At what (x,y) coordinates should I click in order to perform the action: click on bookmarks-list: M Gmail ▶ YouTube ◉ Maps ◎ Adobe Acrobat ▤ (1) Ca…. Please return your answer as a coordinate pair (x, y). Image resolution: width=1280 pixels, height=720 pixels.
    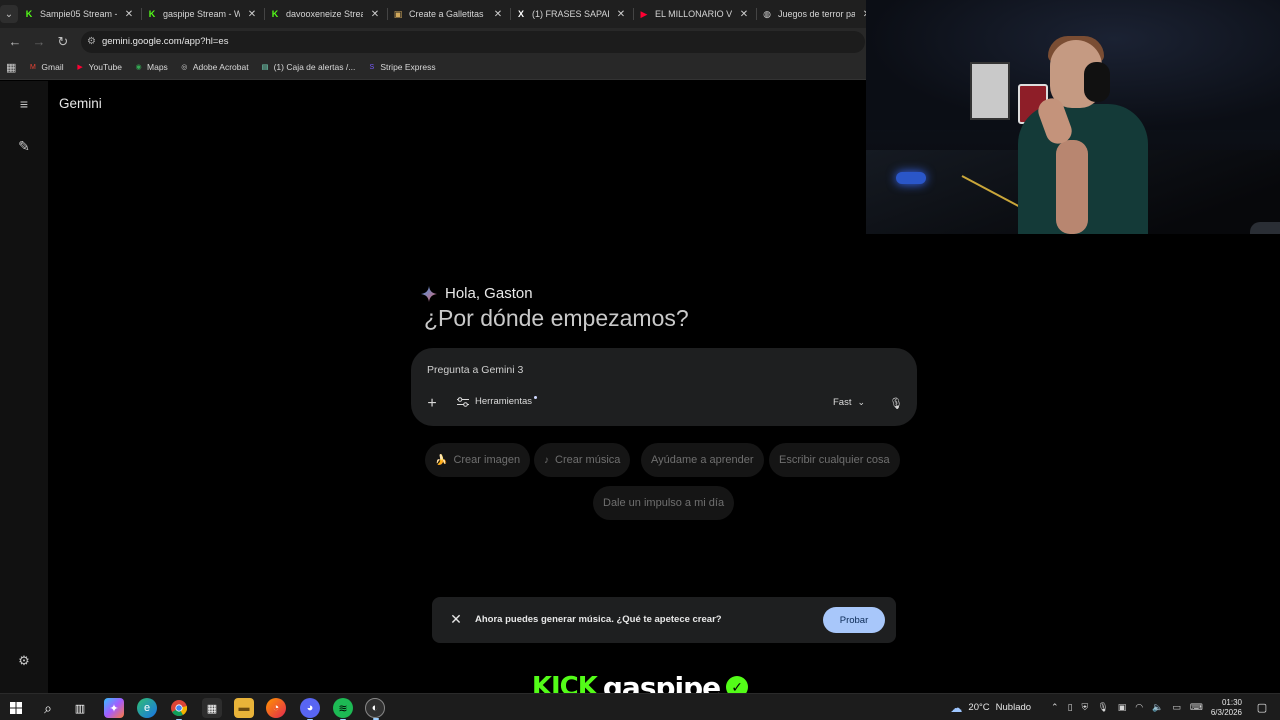
    Looking at the image, I should click on (232, 67).